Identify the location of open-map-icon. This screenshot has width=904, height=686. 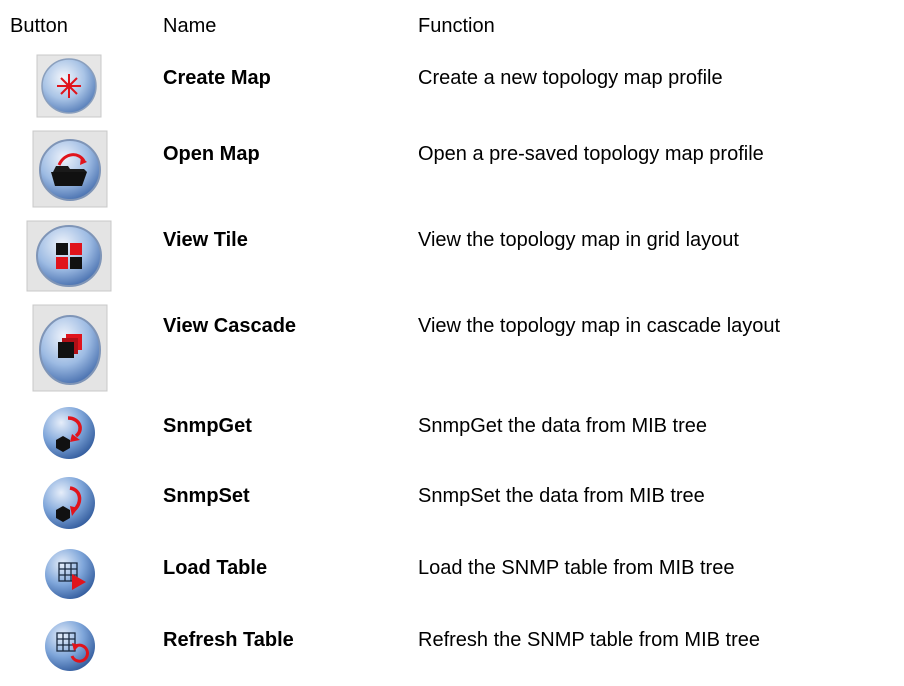
(70, 169).